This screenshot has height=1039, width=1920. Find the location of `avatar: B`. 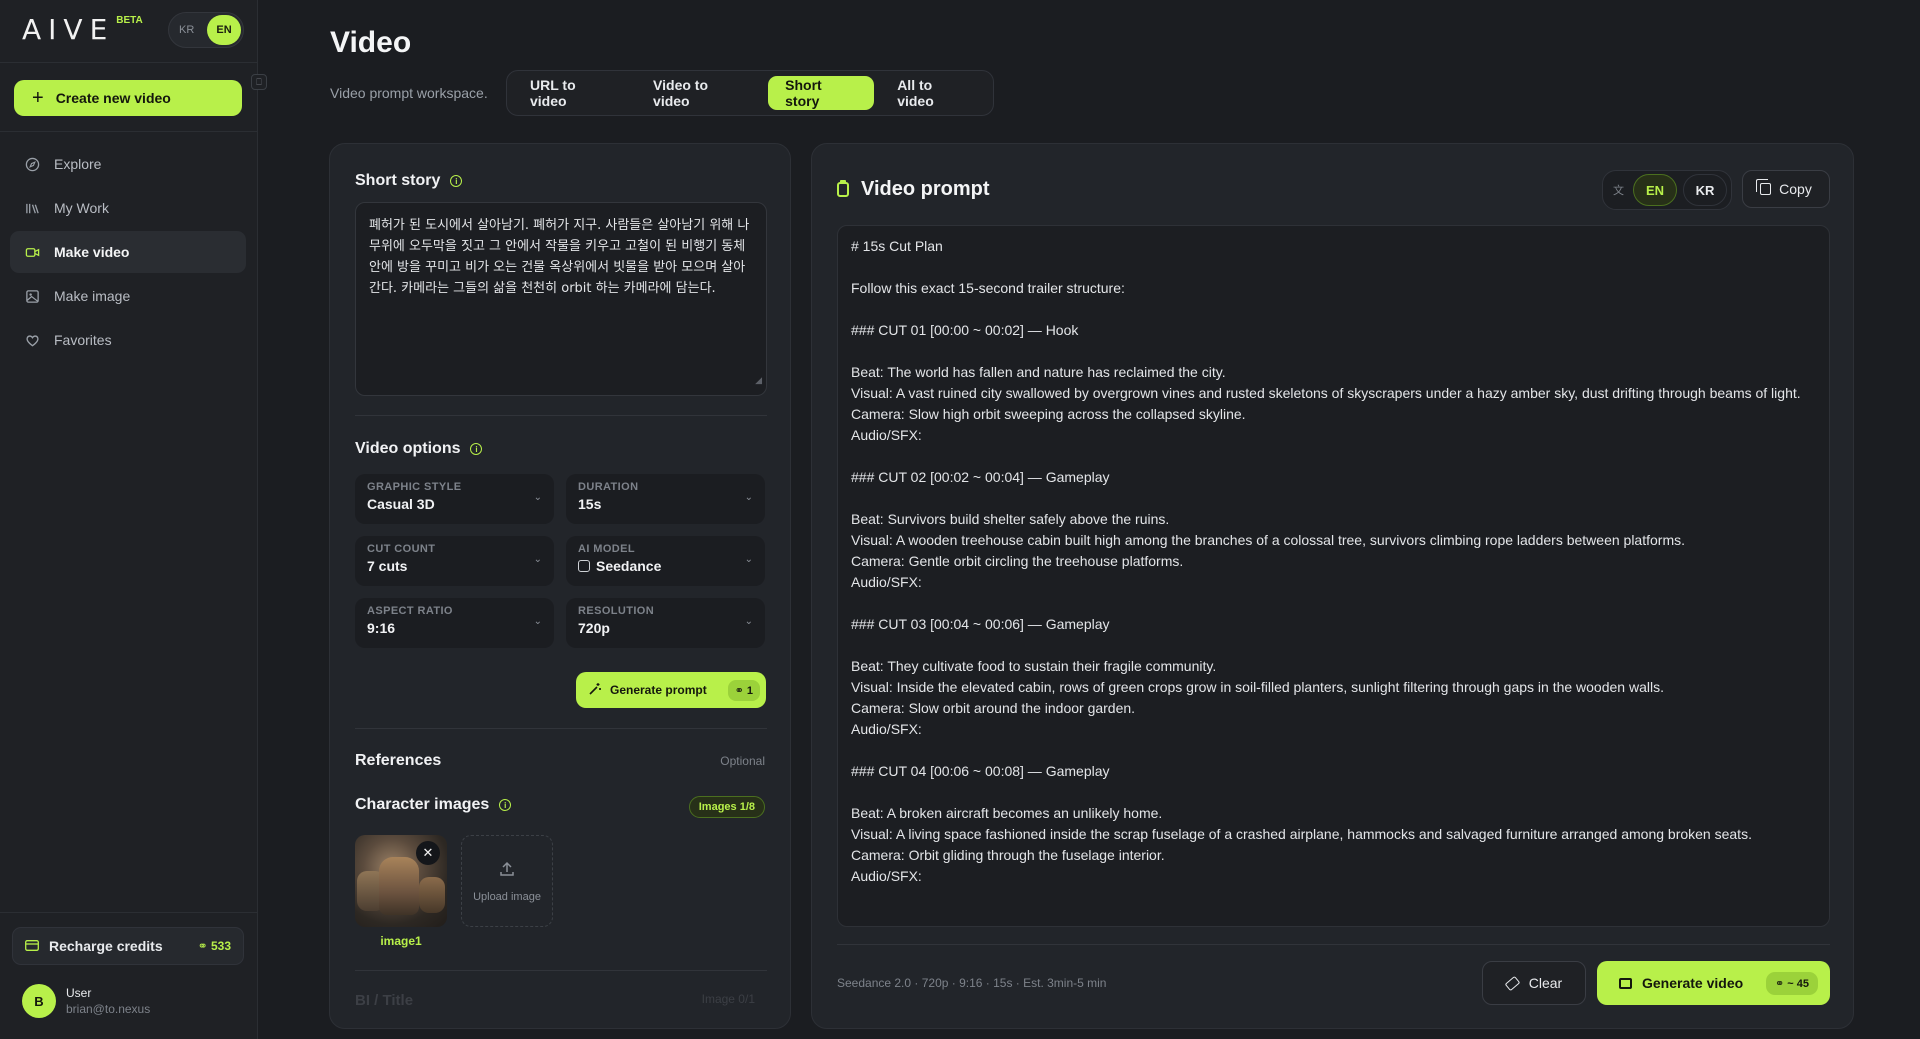

avatar: B is located at coordinates (39, 1001).